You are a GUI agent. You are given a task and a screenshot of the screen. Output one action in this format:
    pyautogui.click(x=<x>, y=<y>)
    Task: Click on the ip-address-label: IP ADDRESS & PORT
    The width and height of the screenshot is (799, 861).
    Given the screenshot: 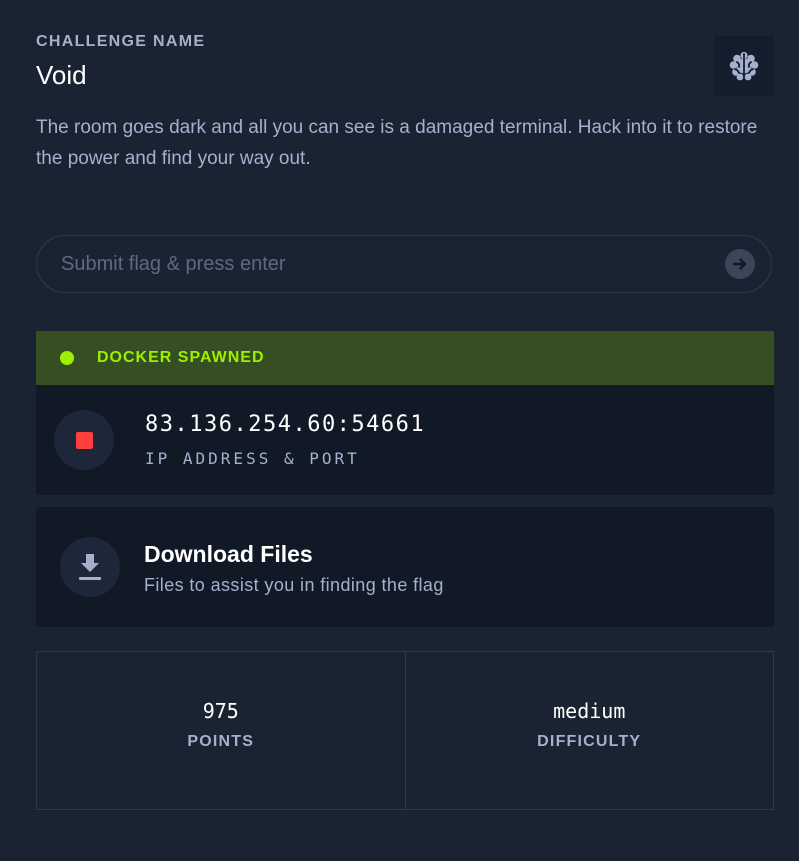 What is the action you would take?
    pyautogui.click(x=252, y=458)
    